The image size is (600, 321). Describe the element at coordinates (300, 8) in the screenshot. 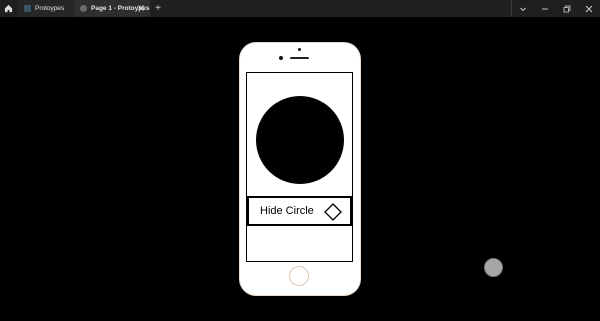

I see `title-bar: Protoypes Page 1 - Protoypes +` at that location.